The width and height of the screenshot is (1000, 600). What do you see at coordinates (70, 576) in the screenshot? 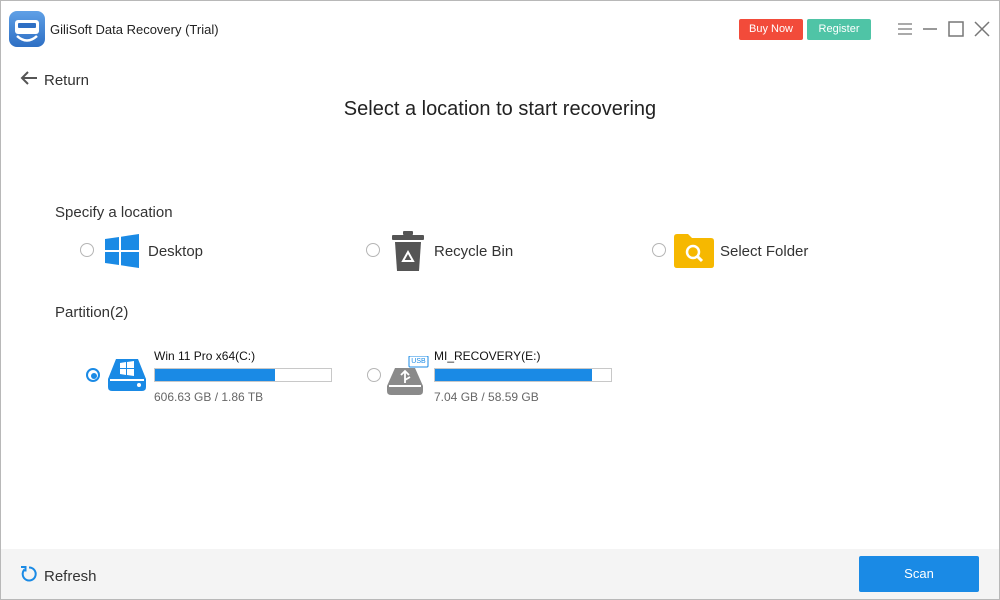
I see `refresh-label: Refresh` at bounding box center [70, 576].